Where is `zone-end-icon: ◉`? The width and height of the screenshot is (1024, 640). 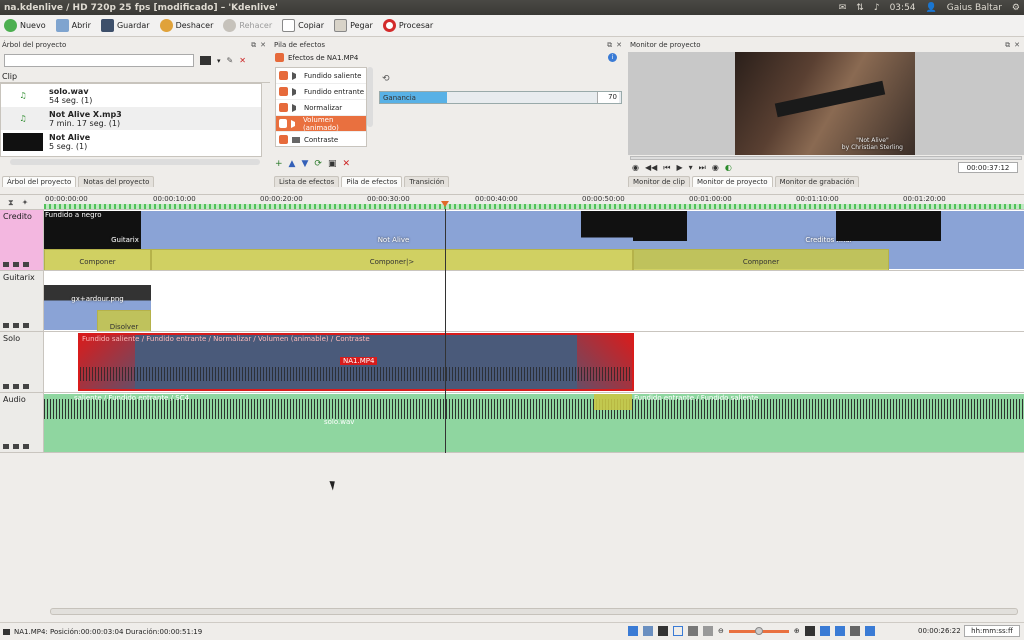
zone-end-icon: ◉ is located at coordinates (715, 168).